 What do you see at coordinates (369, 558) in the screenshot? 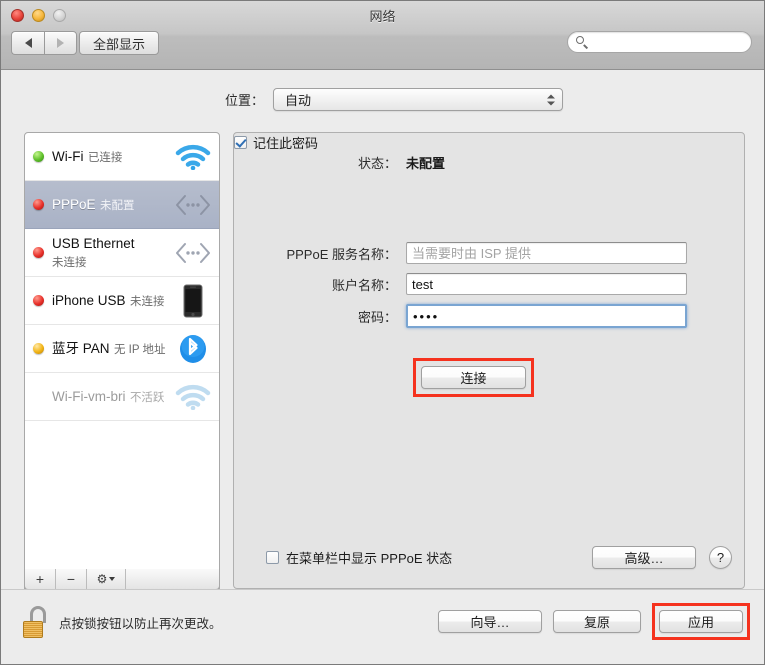
I see `show-status-in-menubar-label: 在菜单栏中显示 PPPoE 状态` at bounding box center [369, 558].